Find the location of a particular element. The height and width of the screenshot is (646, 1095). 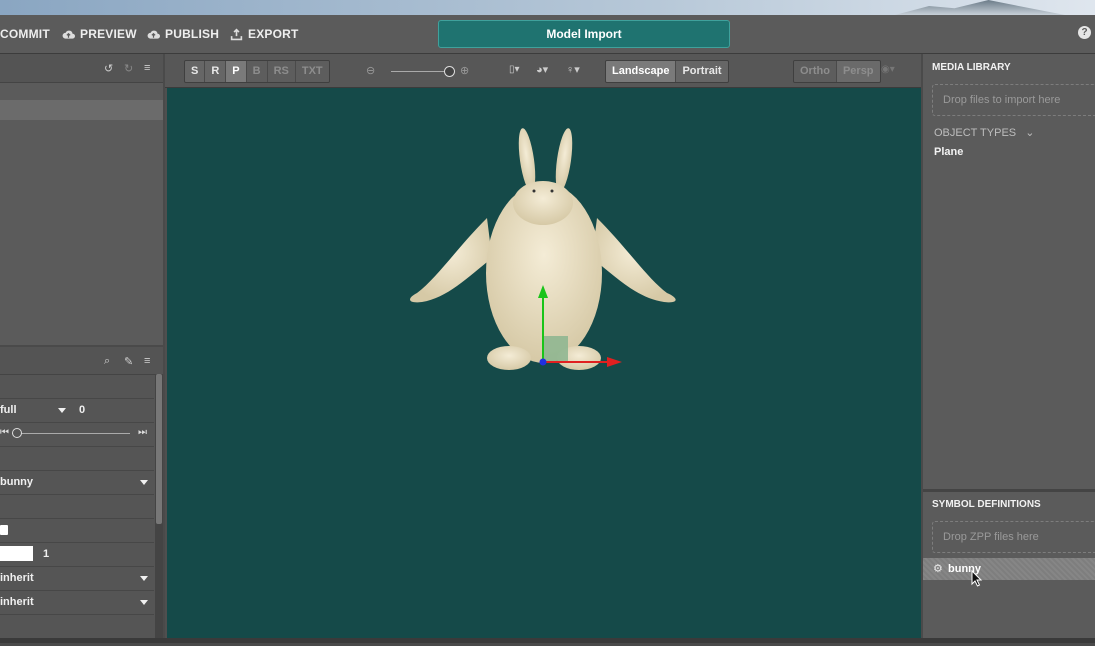

zoom-slider-knob is located at coordinates (449, 71).